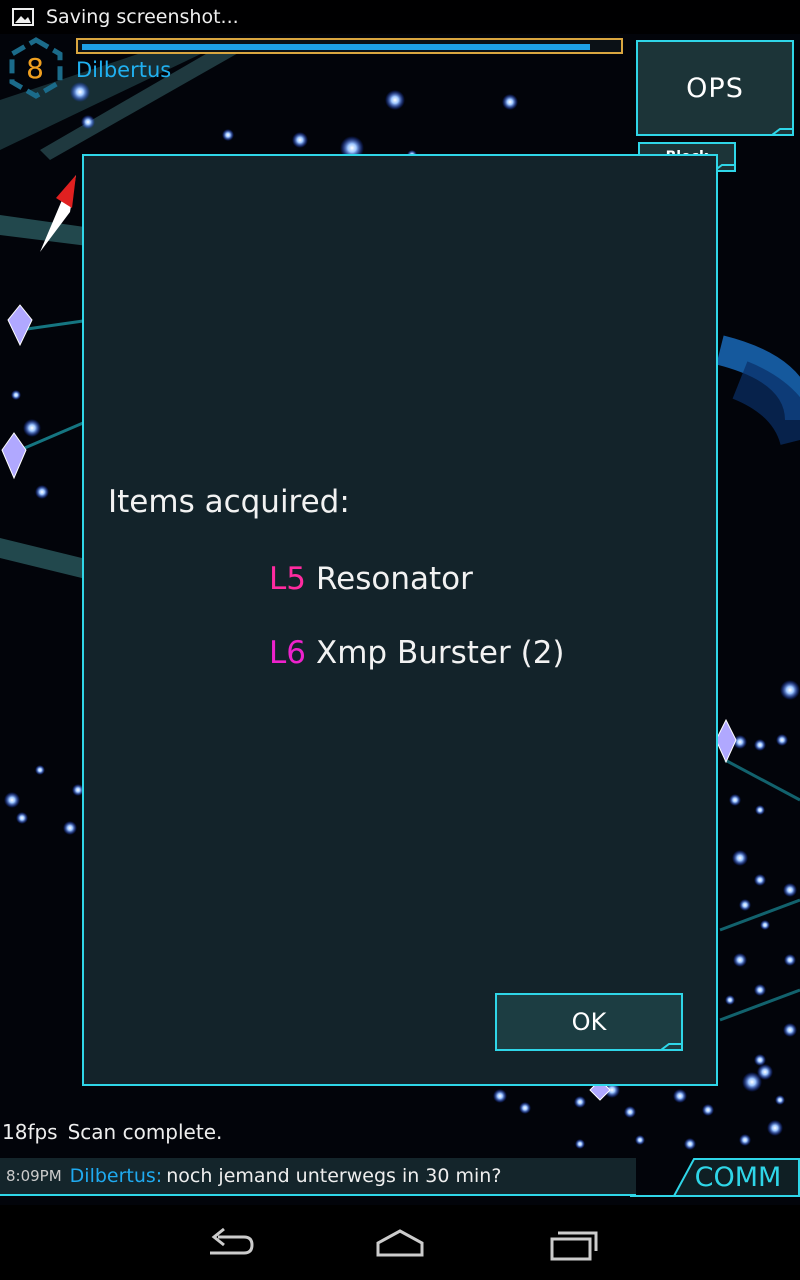 The height and width of the screenshot is (1280, 800). I want to click on agent-name: Dilbertus, so click(123, 70).